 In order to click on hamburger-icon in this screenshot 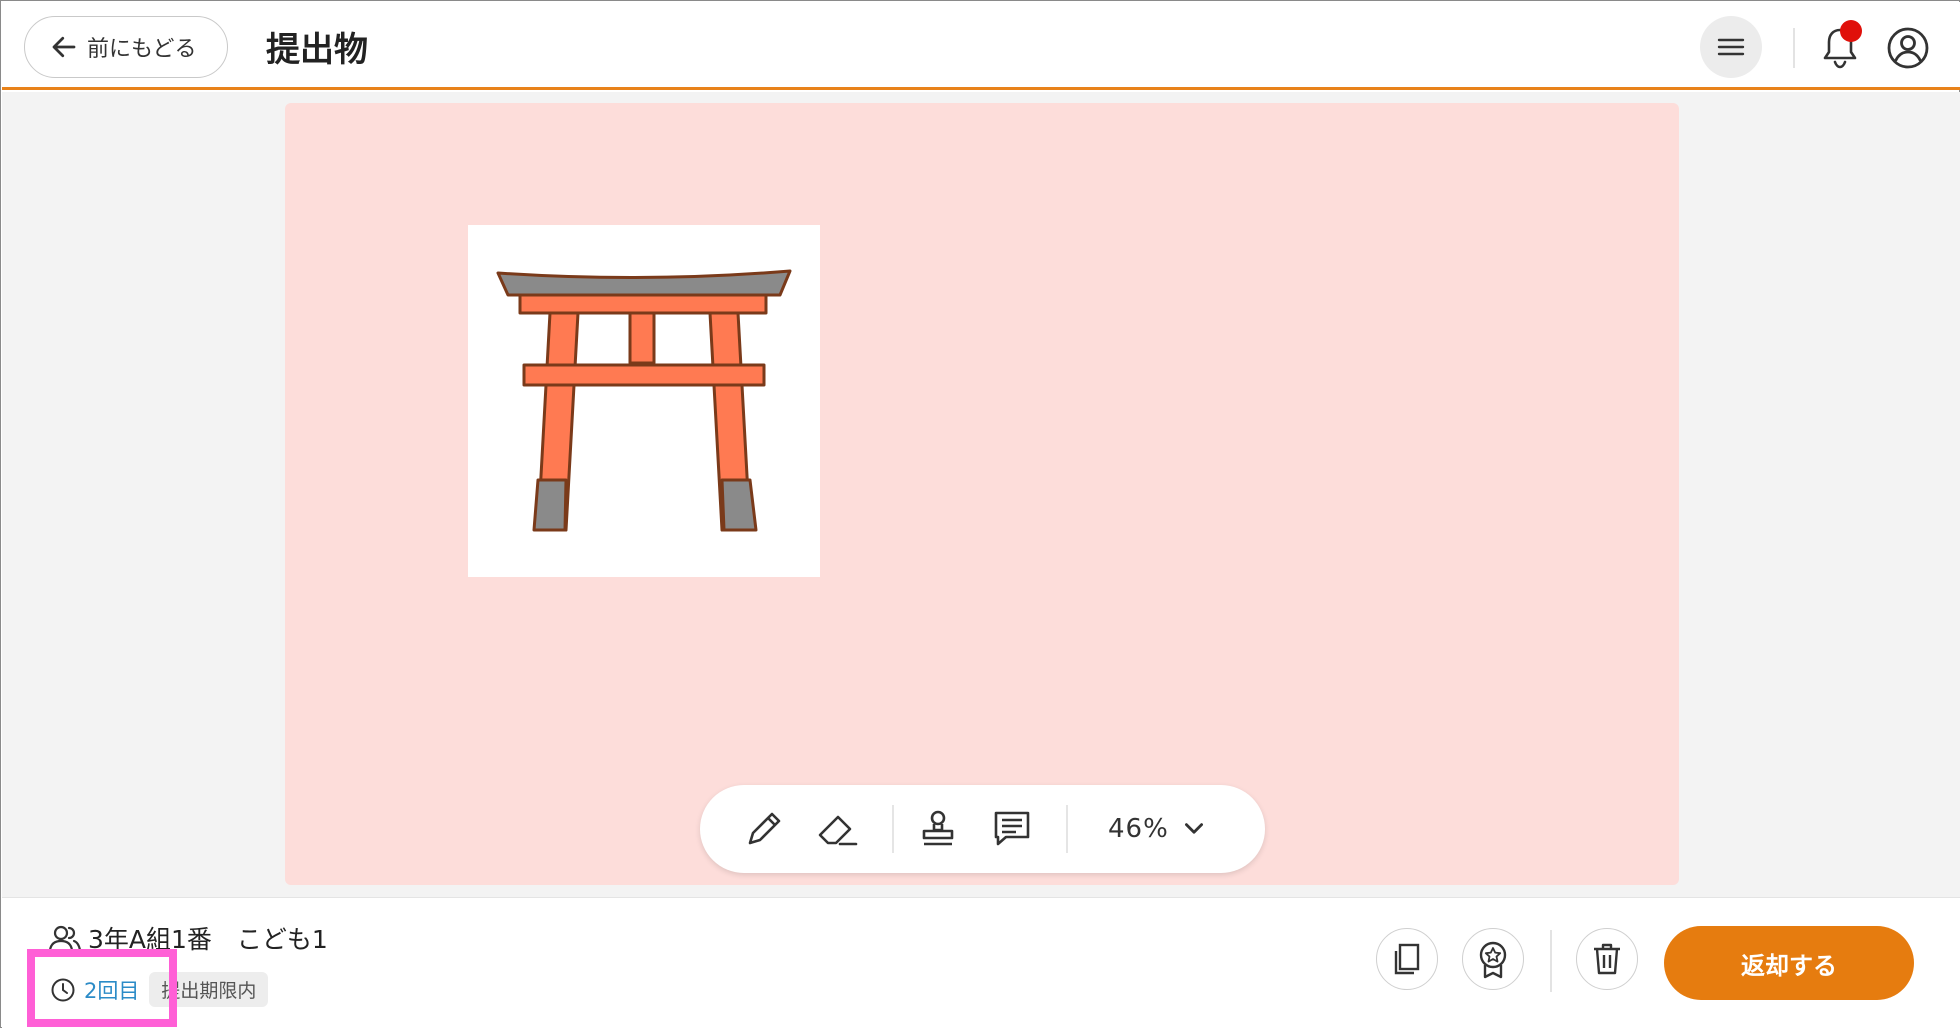, I will do `click(1731, 47)`.